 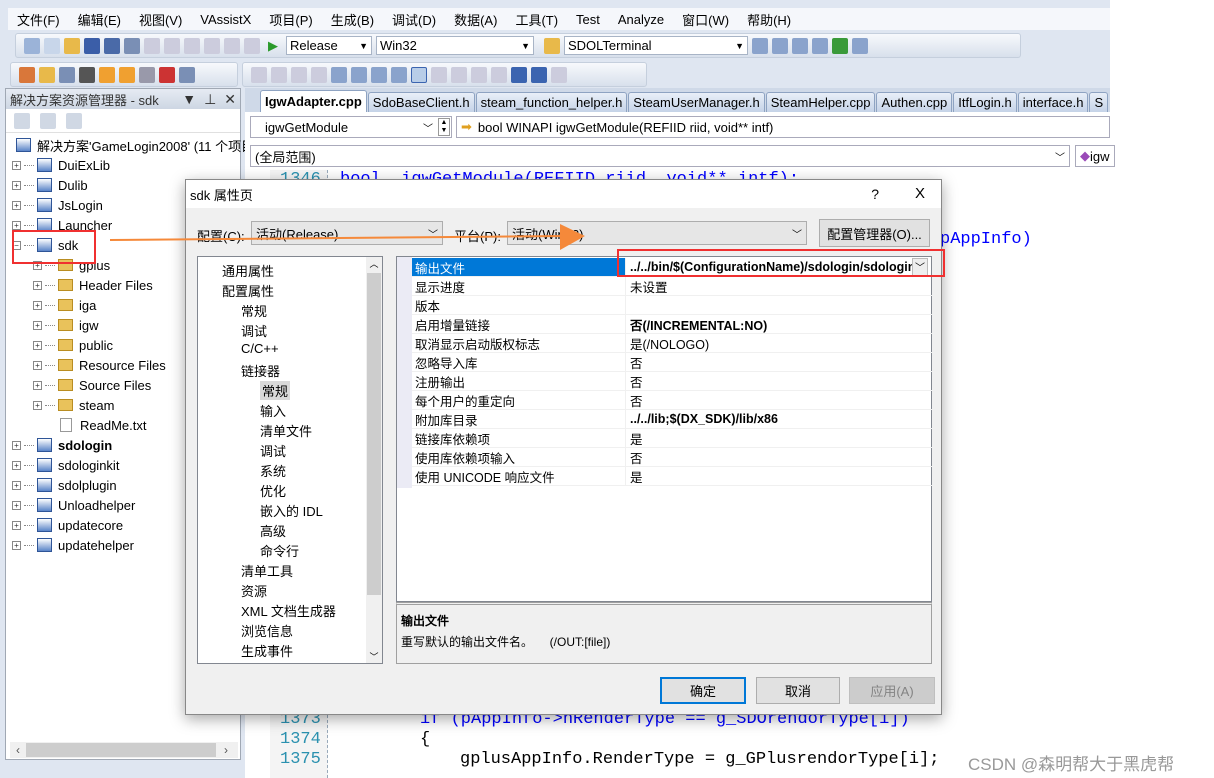 I want to click on watermark: CSDN @森明帮大于黑虎帮, so click(x=1071, y=764).